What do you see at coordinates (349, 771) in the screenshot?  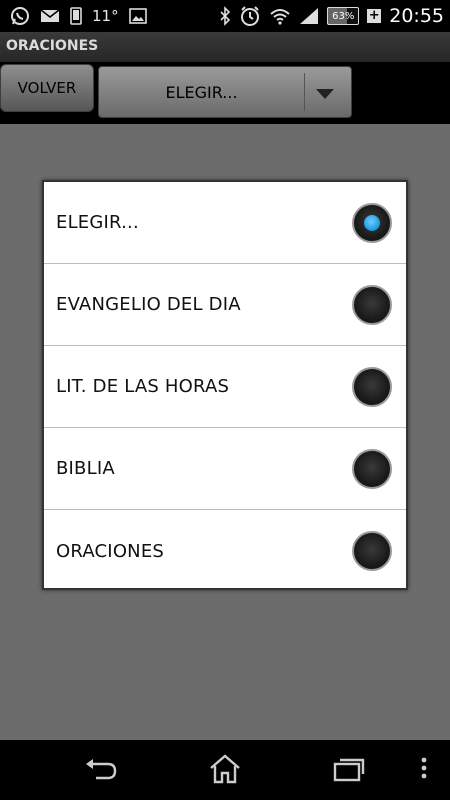 I see `recent-apps-icon` at bounding box center [349, 771].